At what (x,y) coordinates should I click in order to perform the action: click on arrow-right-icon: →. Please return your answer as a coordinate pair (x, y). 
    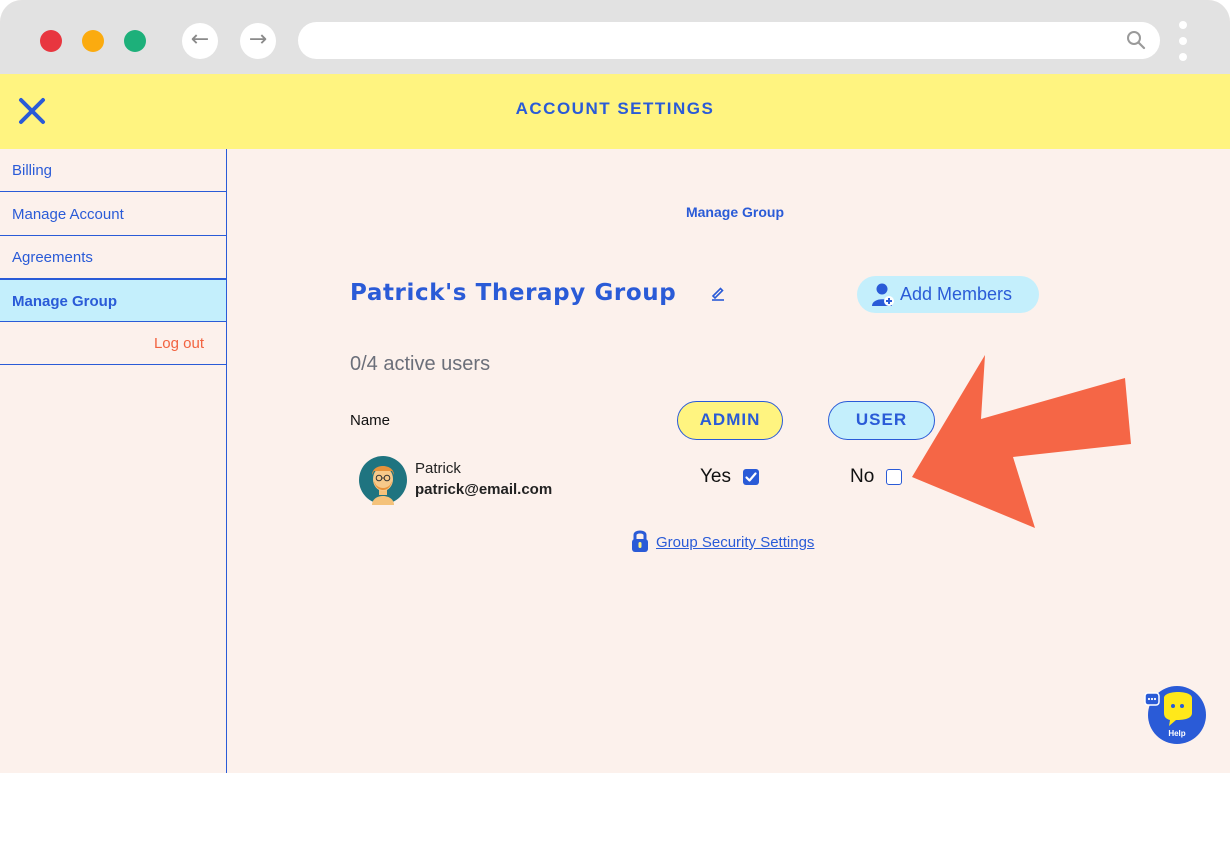
    Looking at the image, I should click on (258, 39).